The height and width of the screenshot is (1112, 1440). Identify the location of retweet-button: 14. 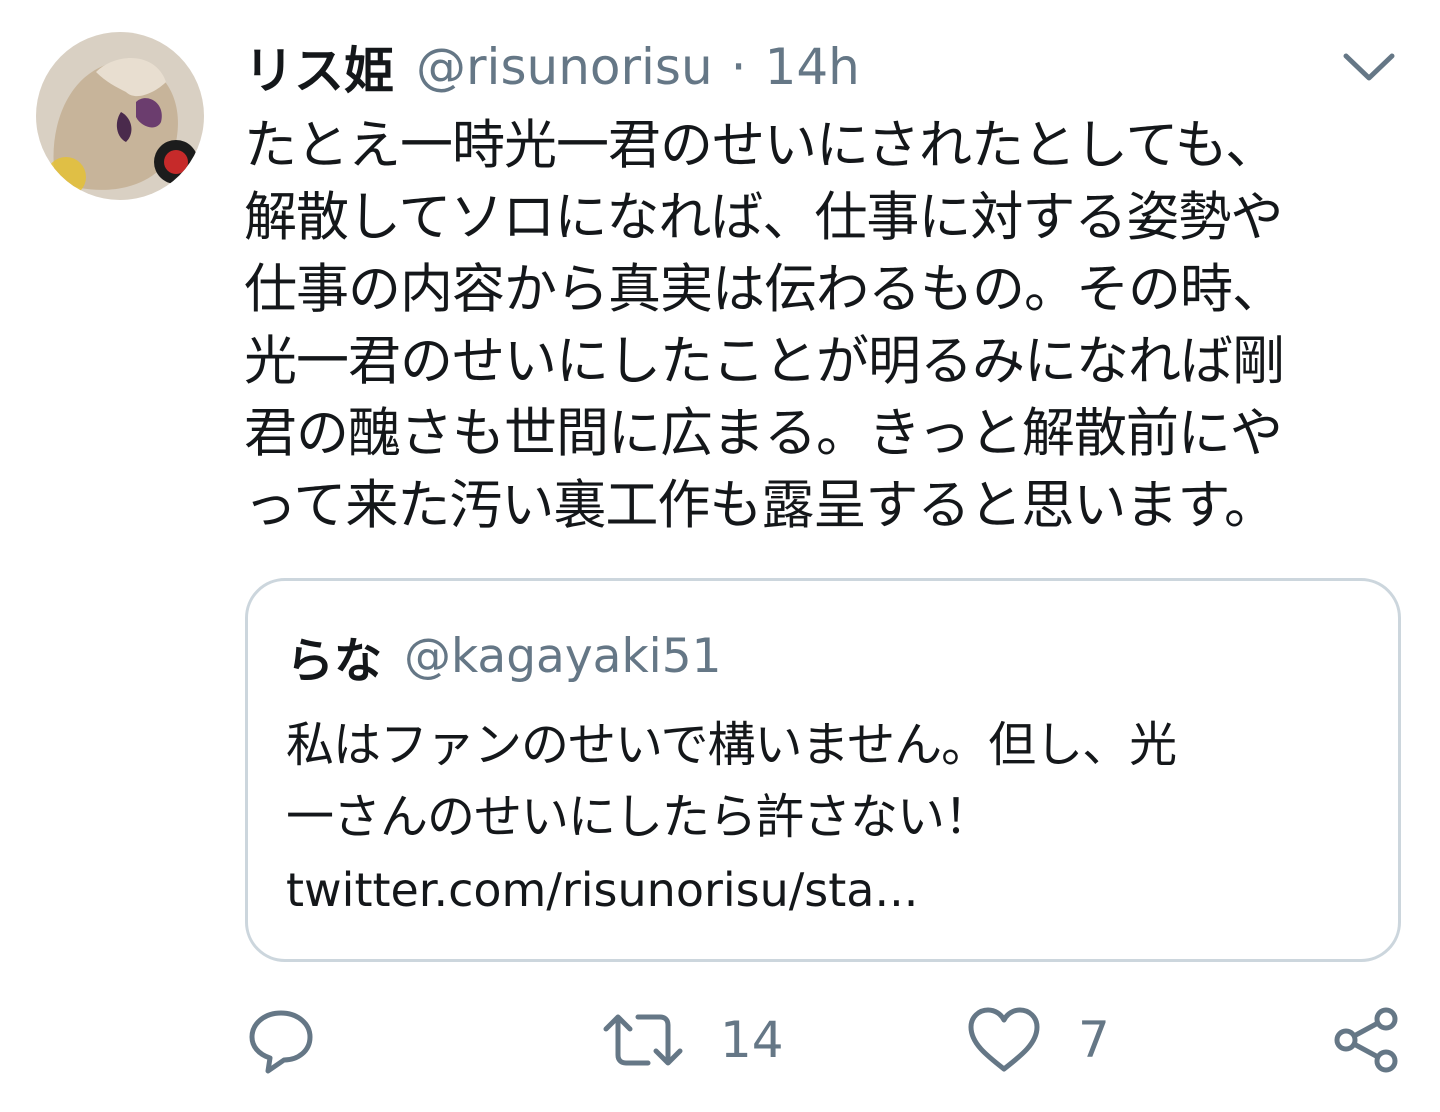
(693, 1040).